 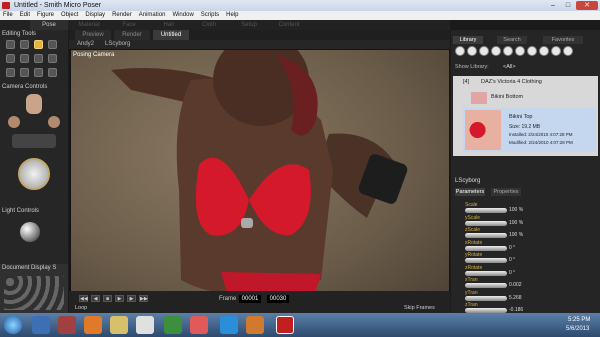 What do you see at coordinates (10, 58) in the screenshot?
I see `scale-tool-icon` at bounding box center [10, 58].